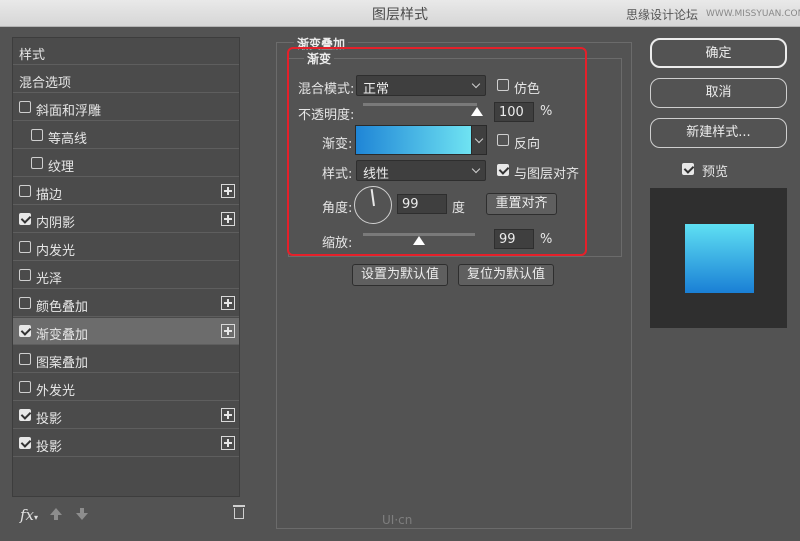 Image resolution: width=800 pixels, height=541 pixels. What do you see at coordinates (29, 515) in the screenshot?
I see `fx-button: fx▾` at bounding box center [29, 515].